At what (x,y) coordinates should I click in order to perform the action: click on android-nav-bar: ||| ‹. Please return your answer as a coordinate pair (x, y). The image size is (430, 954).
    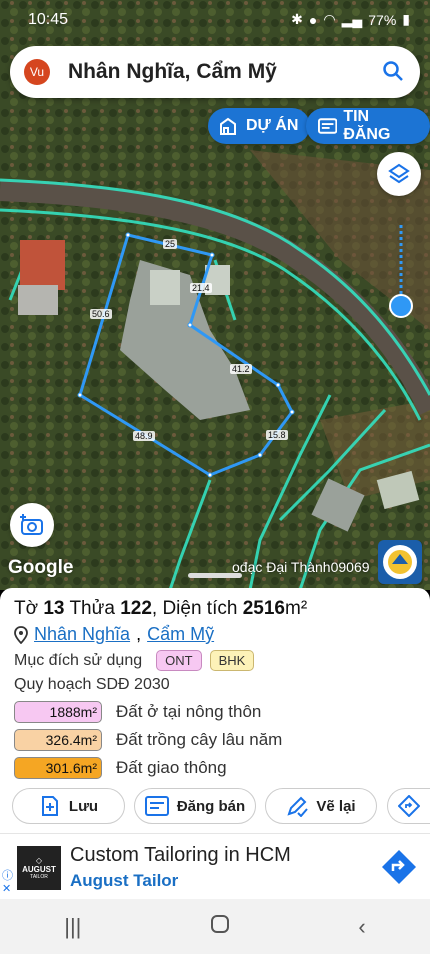
    Looking at the image, I should click on (215, 926).